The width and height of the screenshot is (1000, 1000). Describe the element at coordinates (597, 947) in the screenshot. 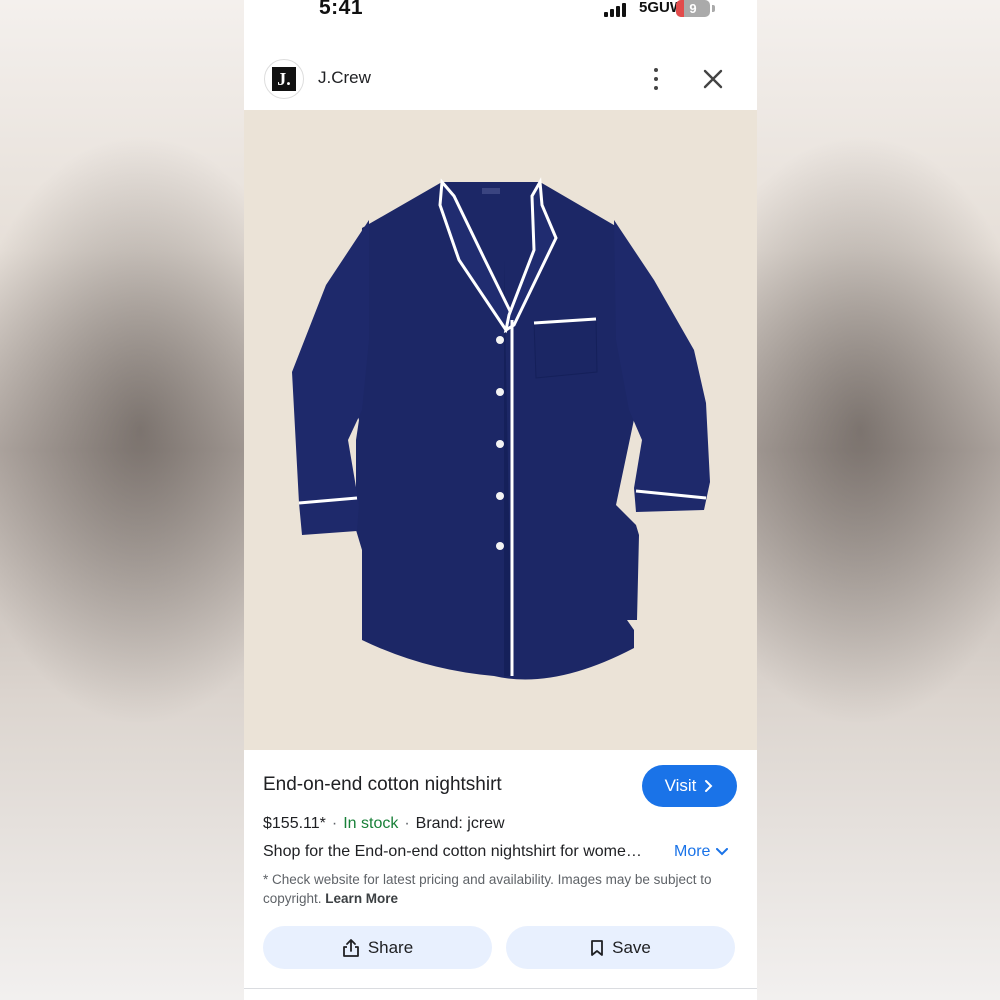

I see `bookmark-icon` at that location.